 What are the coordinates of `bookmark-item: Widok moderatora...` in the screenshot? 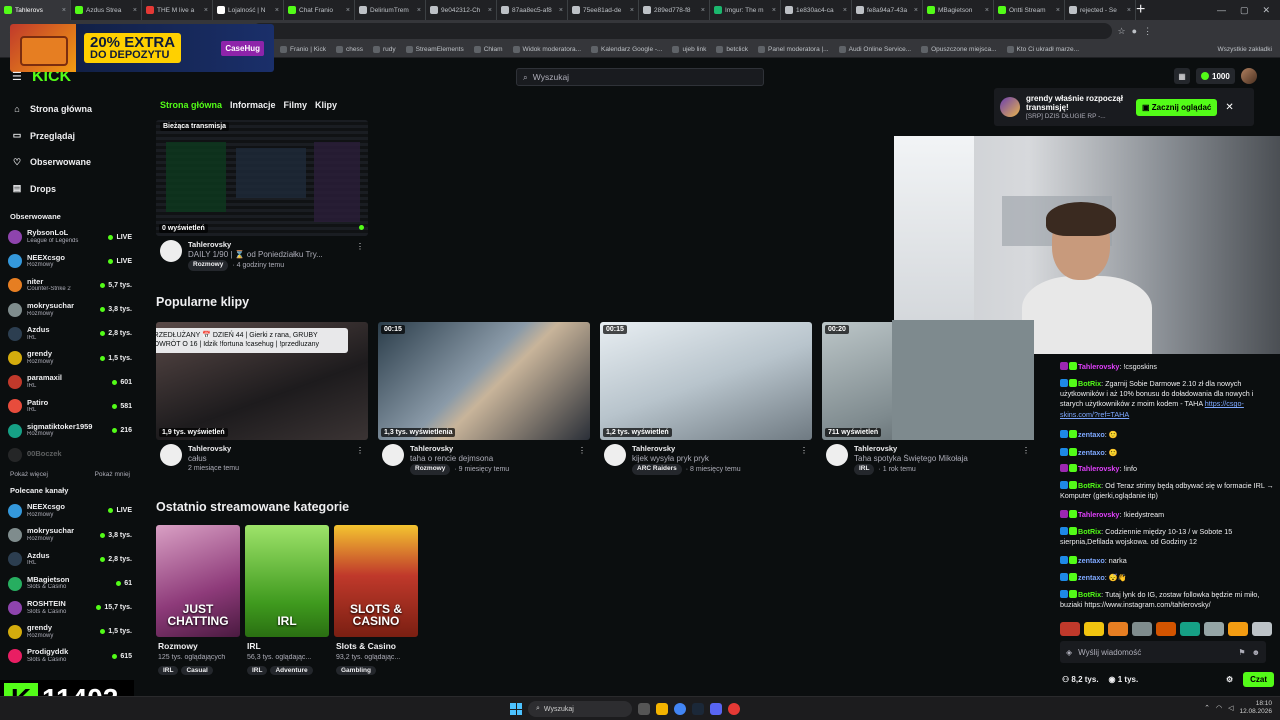 It's located at (546, 49).